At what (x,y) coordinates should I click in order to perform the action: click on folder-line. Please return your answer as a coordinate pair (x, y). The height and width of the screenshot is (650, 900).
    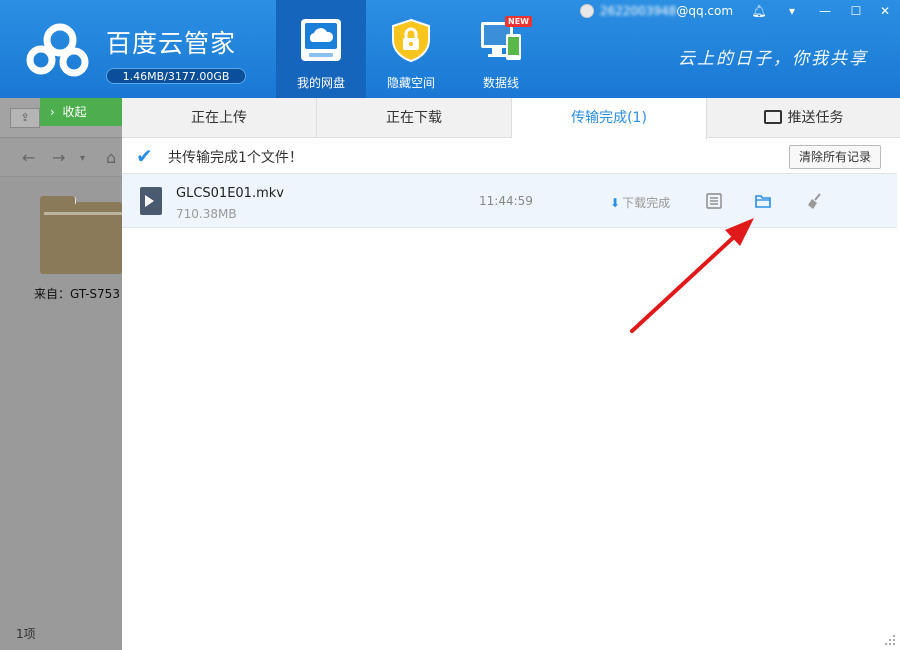
    Looking at the image, I should click on (83, 213).